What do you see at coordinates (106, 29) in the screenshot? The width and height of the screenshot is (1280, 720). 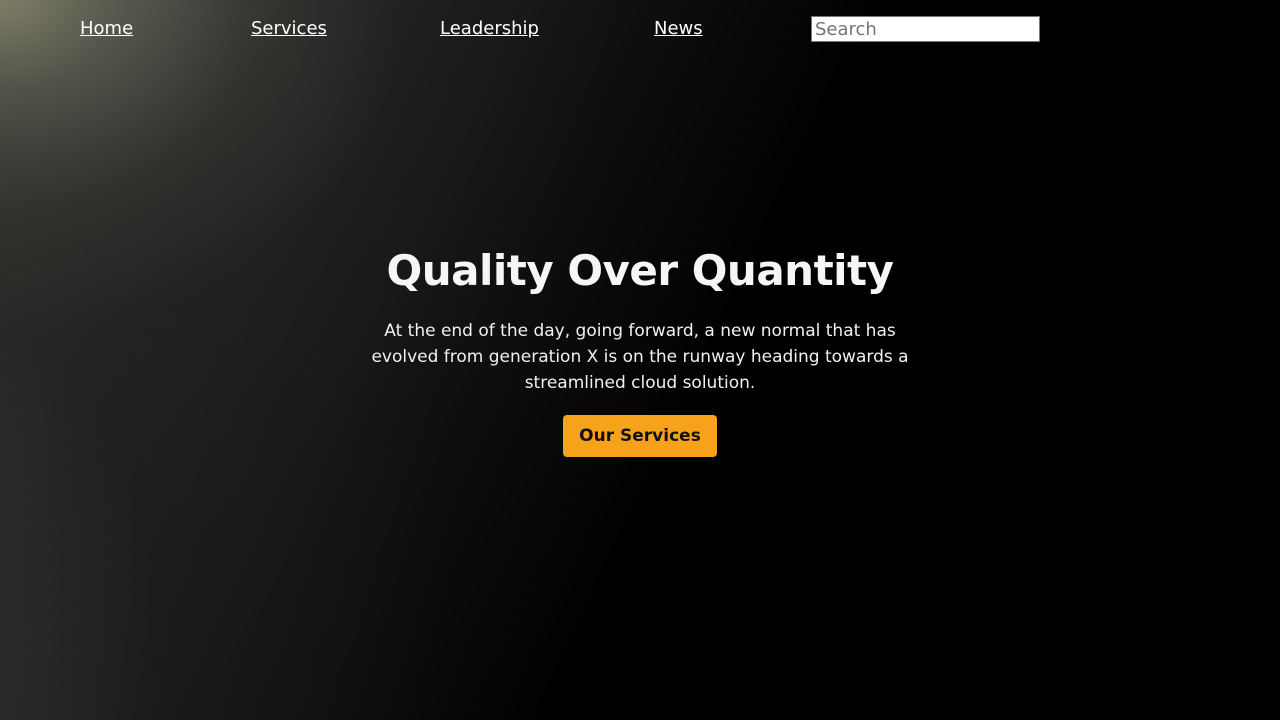 I see `nav-link-home: Home` at bounding box center [106, 29].